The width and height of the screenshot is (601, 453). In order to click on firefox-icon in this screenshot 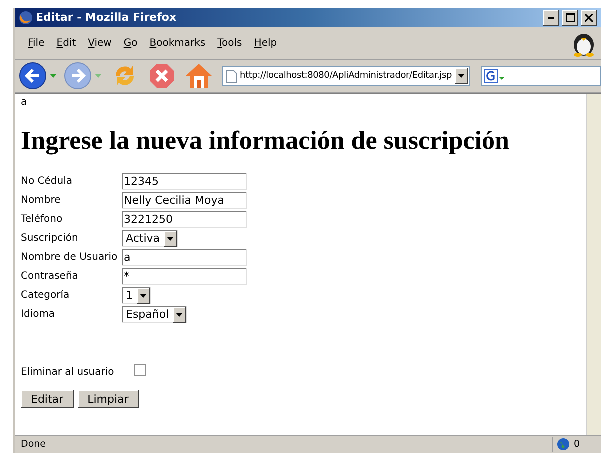, I will do `click(26, 17)`.